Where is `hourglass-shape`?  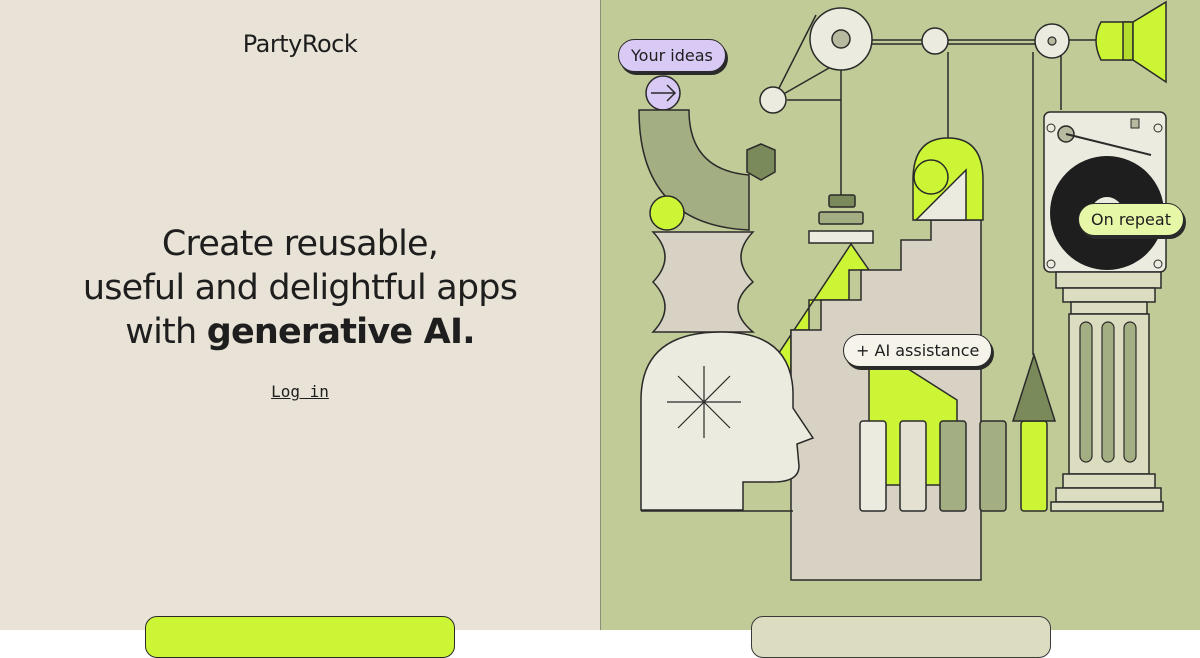
hourglass-shape is located at coordinates (703, 282).